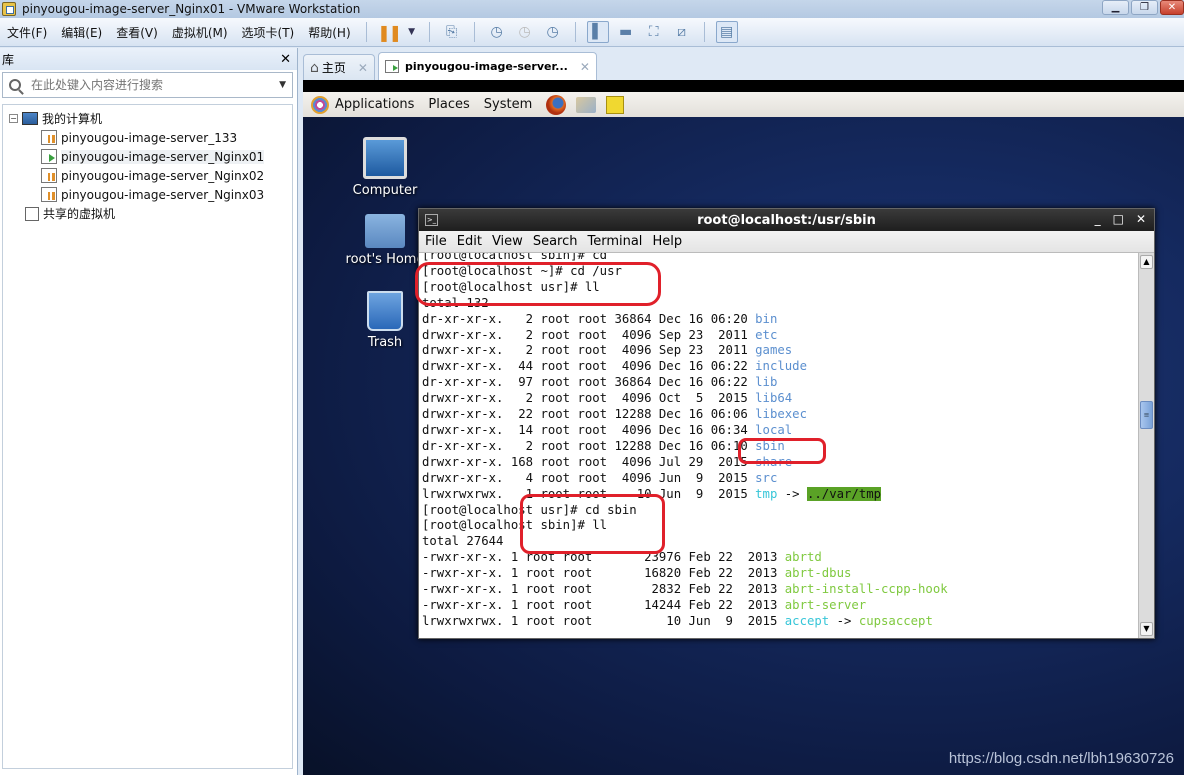 This screenshot has height=775, width=1184. I want to click on terminal-menu-file: File, so click(436, 241).